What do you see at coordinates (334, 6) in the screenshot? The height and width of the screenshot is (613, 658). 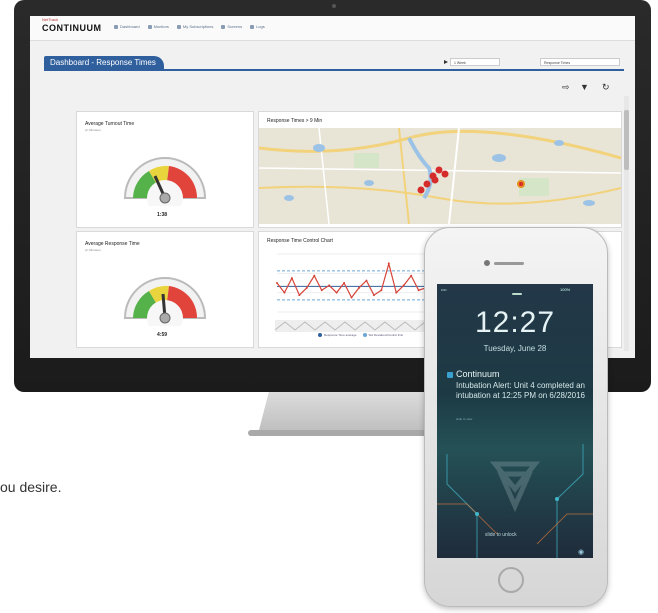 I see `monitor-camera` at bounding box center [334, 6].